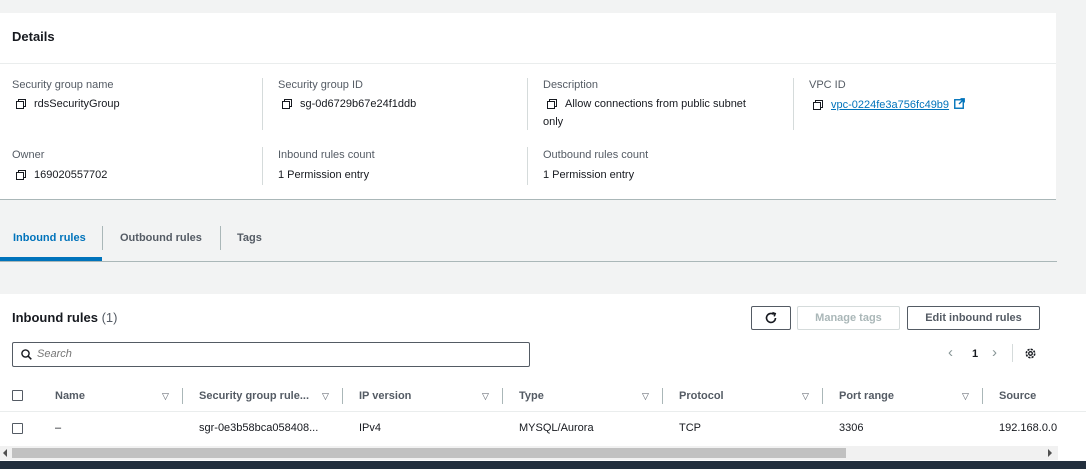 The width and height of the screenshot is (1086, 469). I want to click on cell-ip-version: IPv4, so click(370, 428).